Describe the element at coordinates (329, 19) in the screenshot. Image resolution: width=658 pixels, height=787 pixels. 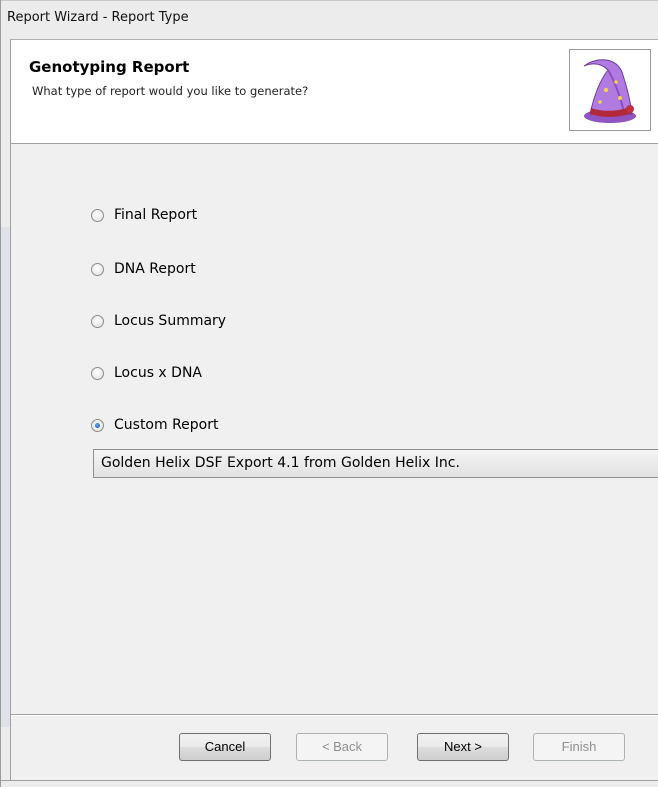
I see `title-bar: Report Wizard - Report Type` at that location.